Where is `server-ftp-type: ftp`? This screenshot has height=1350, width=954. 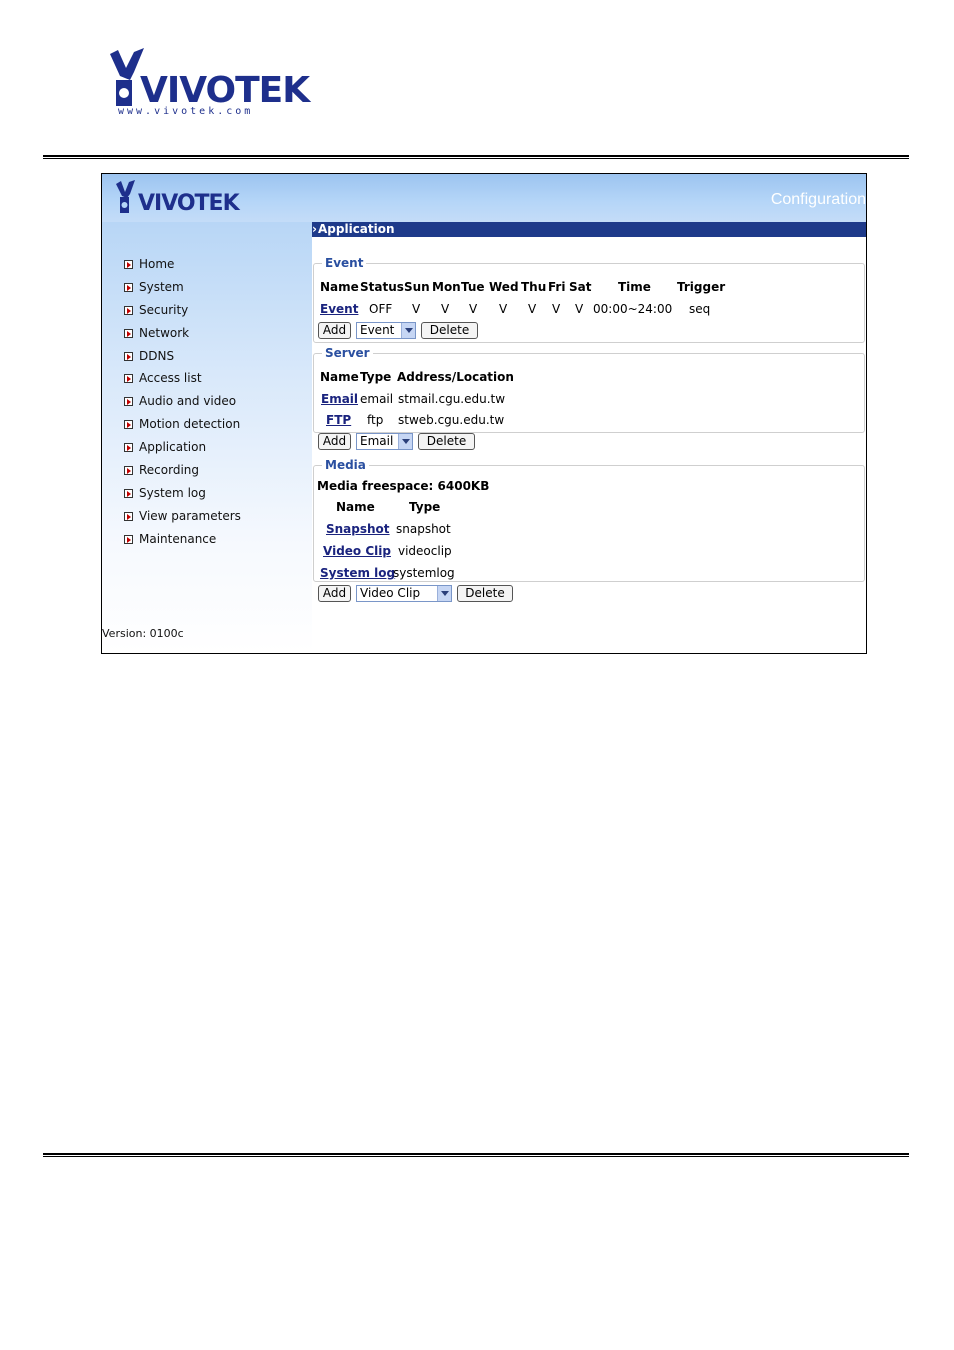 server-ftp-type: ftp is located at coordinates (375, 420).